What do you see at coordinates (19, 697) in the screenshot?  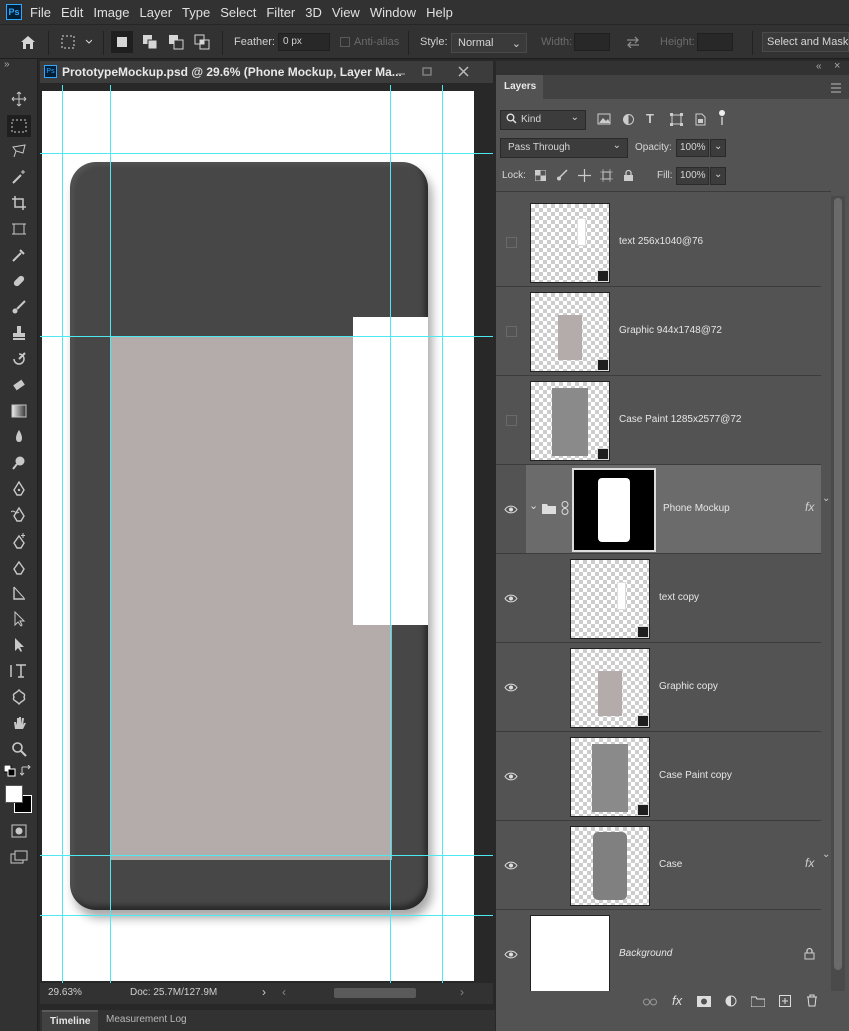 I see `custom-shape-tool-icon` at bounding box center [19, 697].